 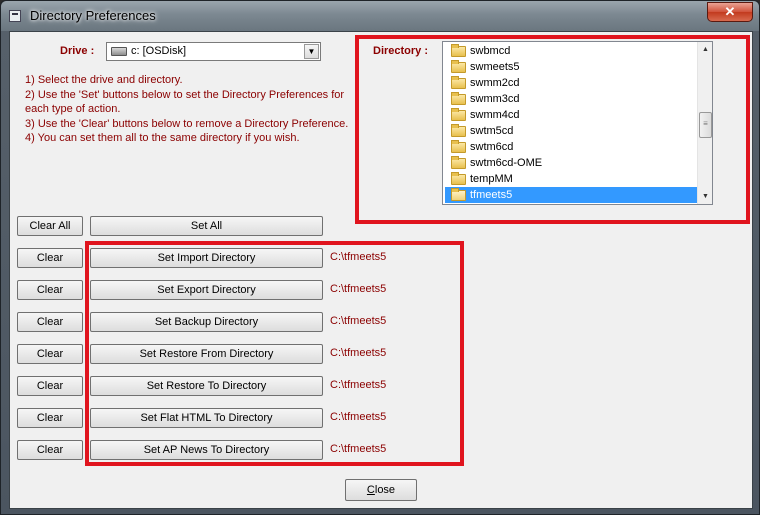 What do you see at coordinates (358, 257) in the screenshot?
I see `import-directory-path: C:\tfmeets5` at bounding box center [358, 257].